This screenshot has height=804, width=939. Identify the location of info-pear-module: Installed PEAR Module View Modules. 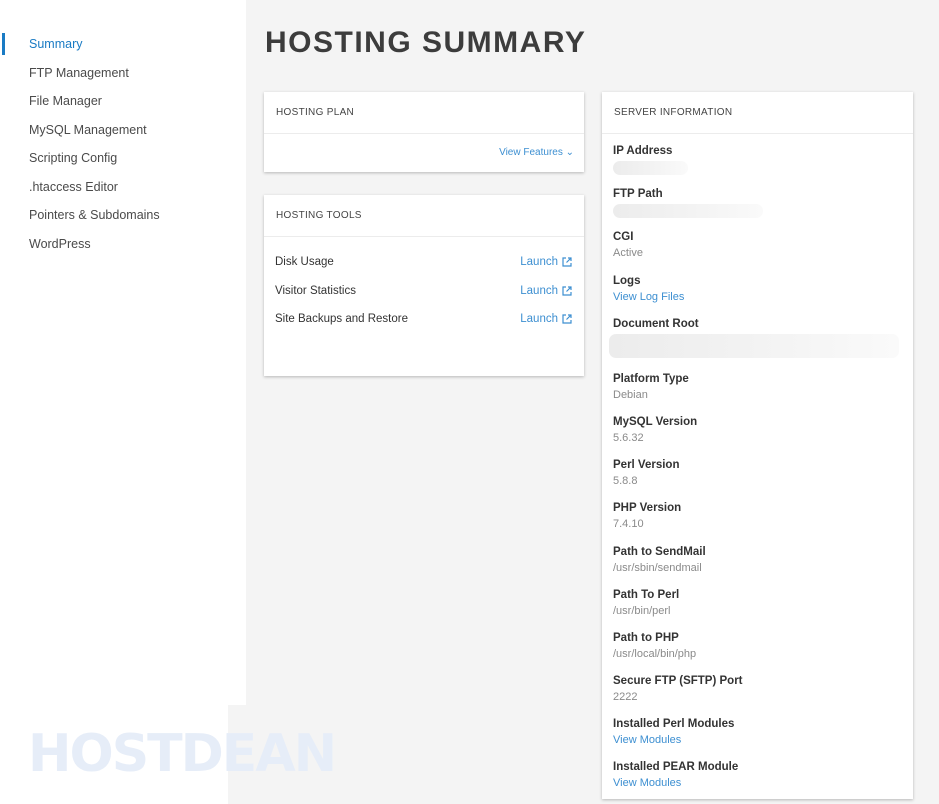
(763, 781).